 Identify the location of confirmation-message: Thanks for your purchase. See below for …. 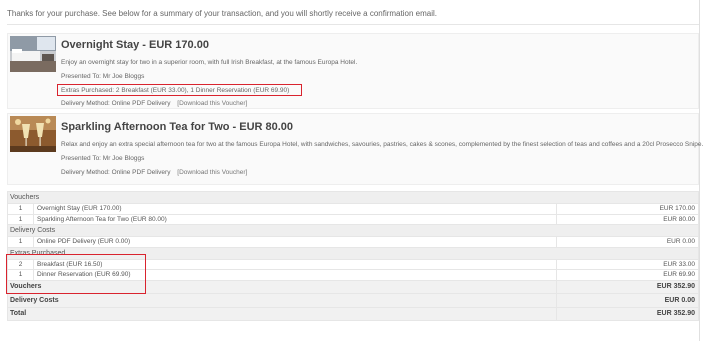
(222, 13).